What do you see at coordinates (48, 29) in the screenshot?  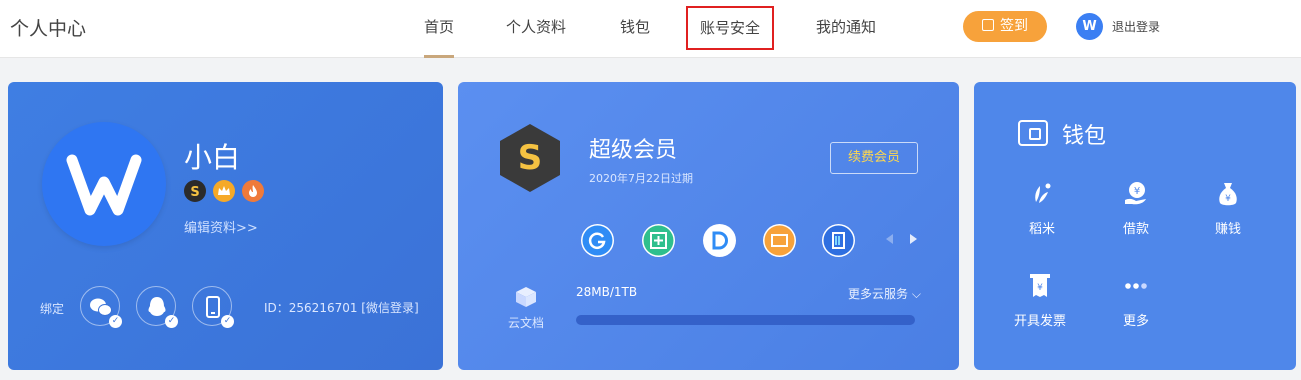 I see `page-brand: 个人中心` at bounding box center [48, 29].